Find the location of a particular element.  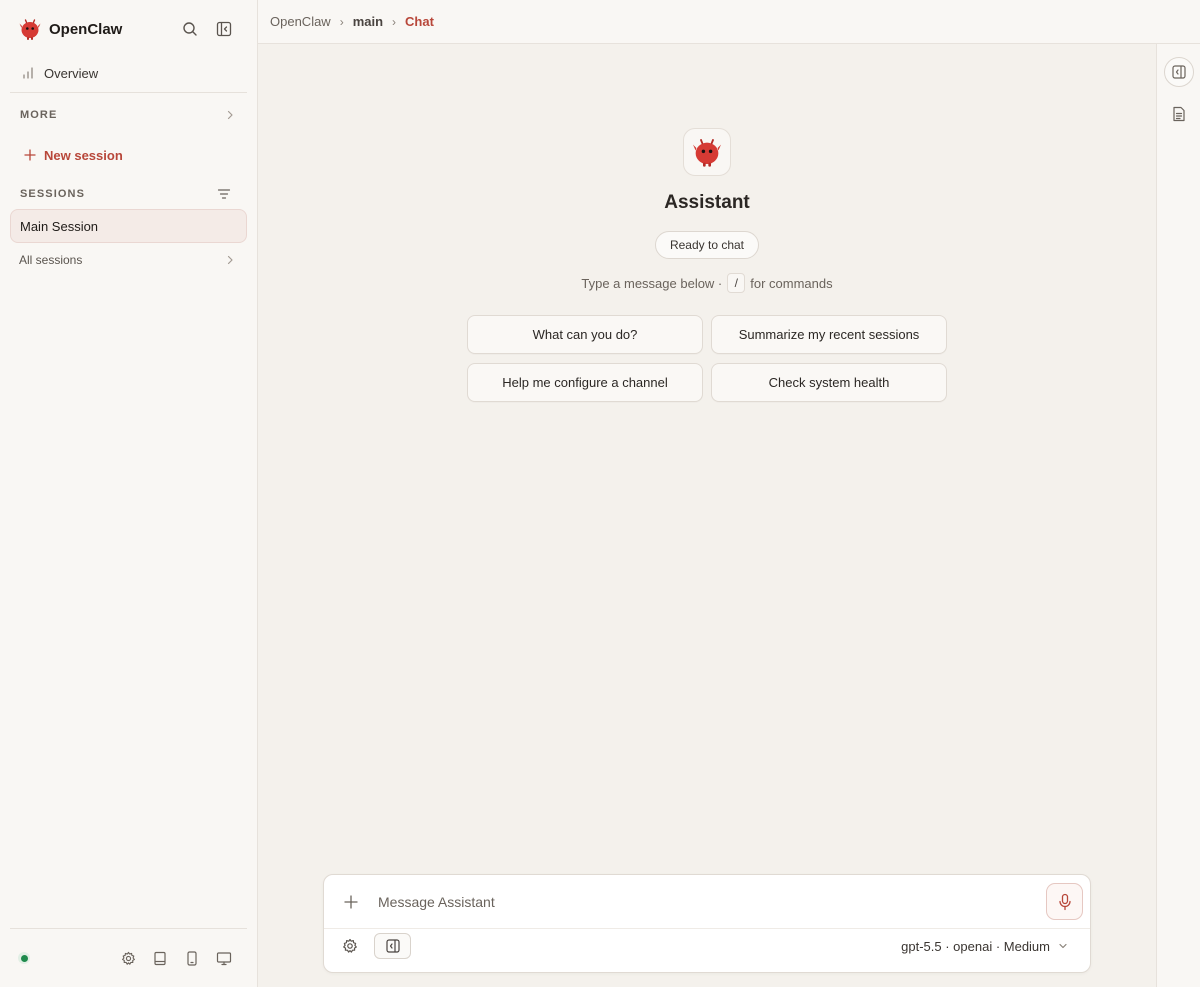

more-chevron-icon is located at coordinates (230, 115).